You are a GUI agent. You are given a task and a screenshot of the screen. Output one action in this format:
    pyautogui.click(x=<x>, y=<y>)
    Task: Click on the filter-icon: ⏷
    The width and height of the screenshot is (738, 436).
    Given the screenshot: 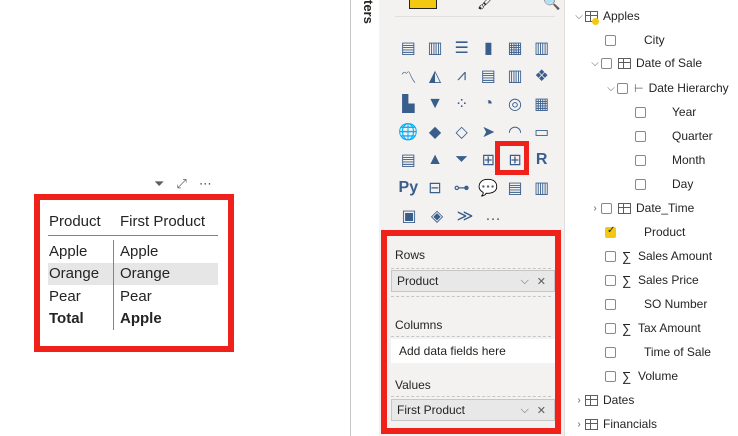 What is the action you would take?
    pyautogui.click(x=159, y=184)
    